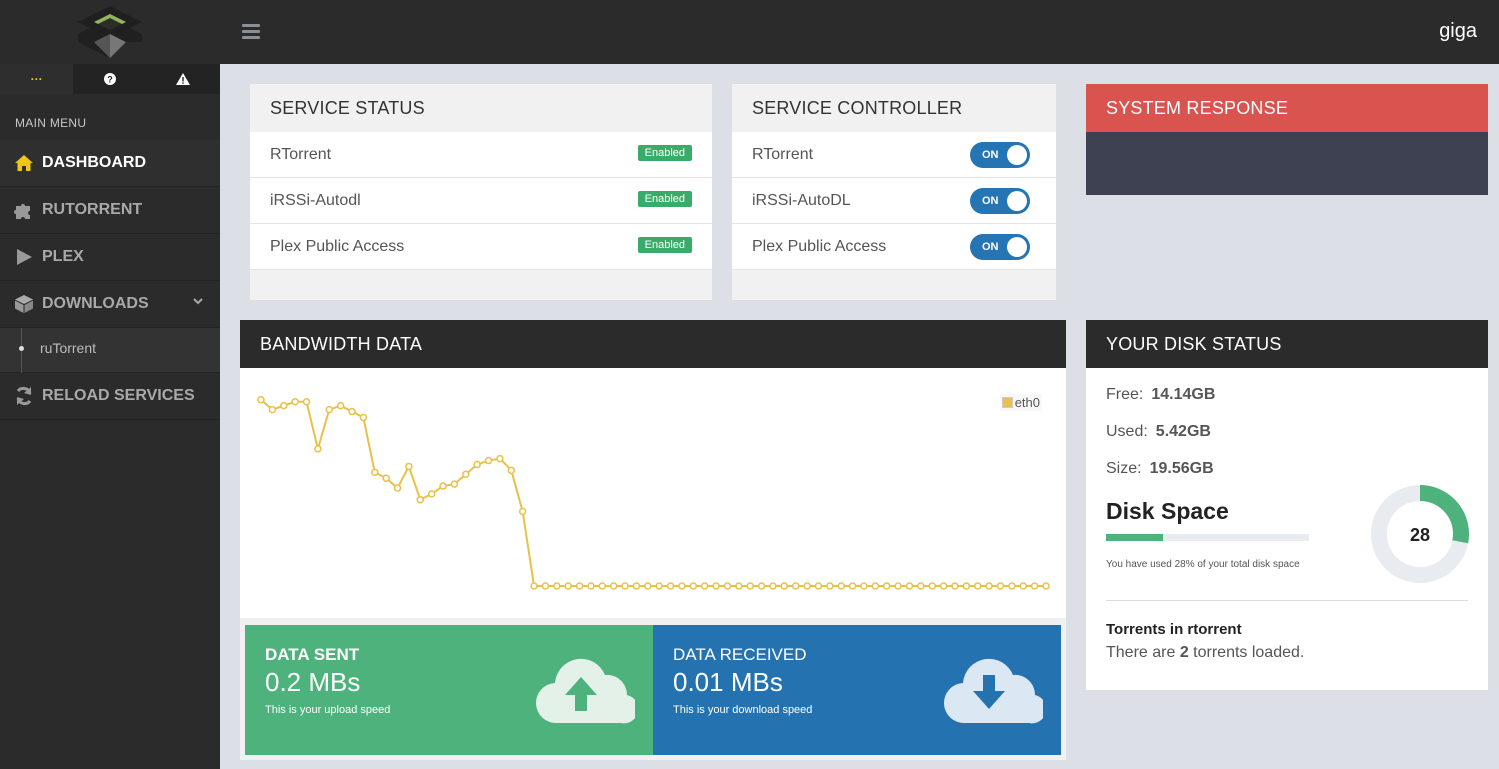 The height and width of the screenshot is (769, 1499). Describe the element at coordinates (1000, 200) in the screenshot. I see `irssi-toggle: ON` at that location.